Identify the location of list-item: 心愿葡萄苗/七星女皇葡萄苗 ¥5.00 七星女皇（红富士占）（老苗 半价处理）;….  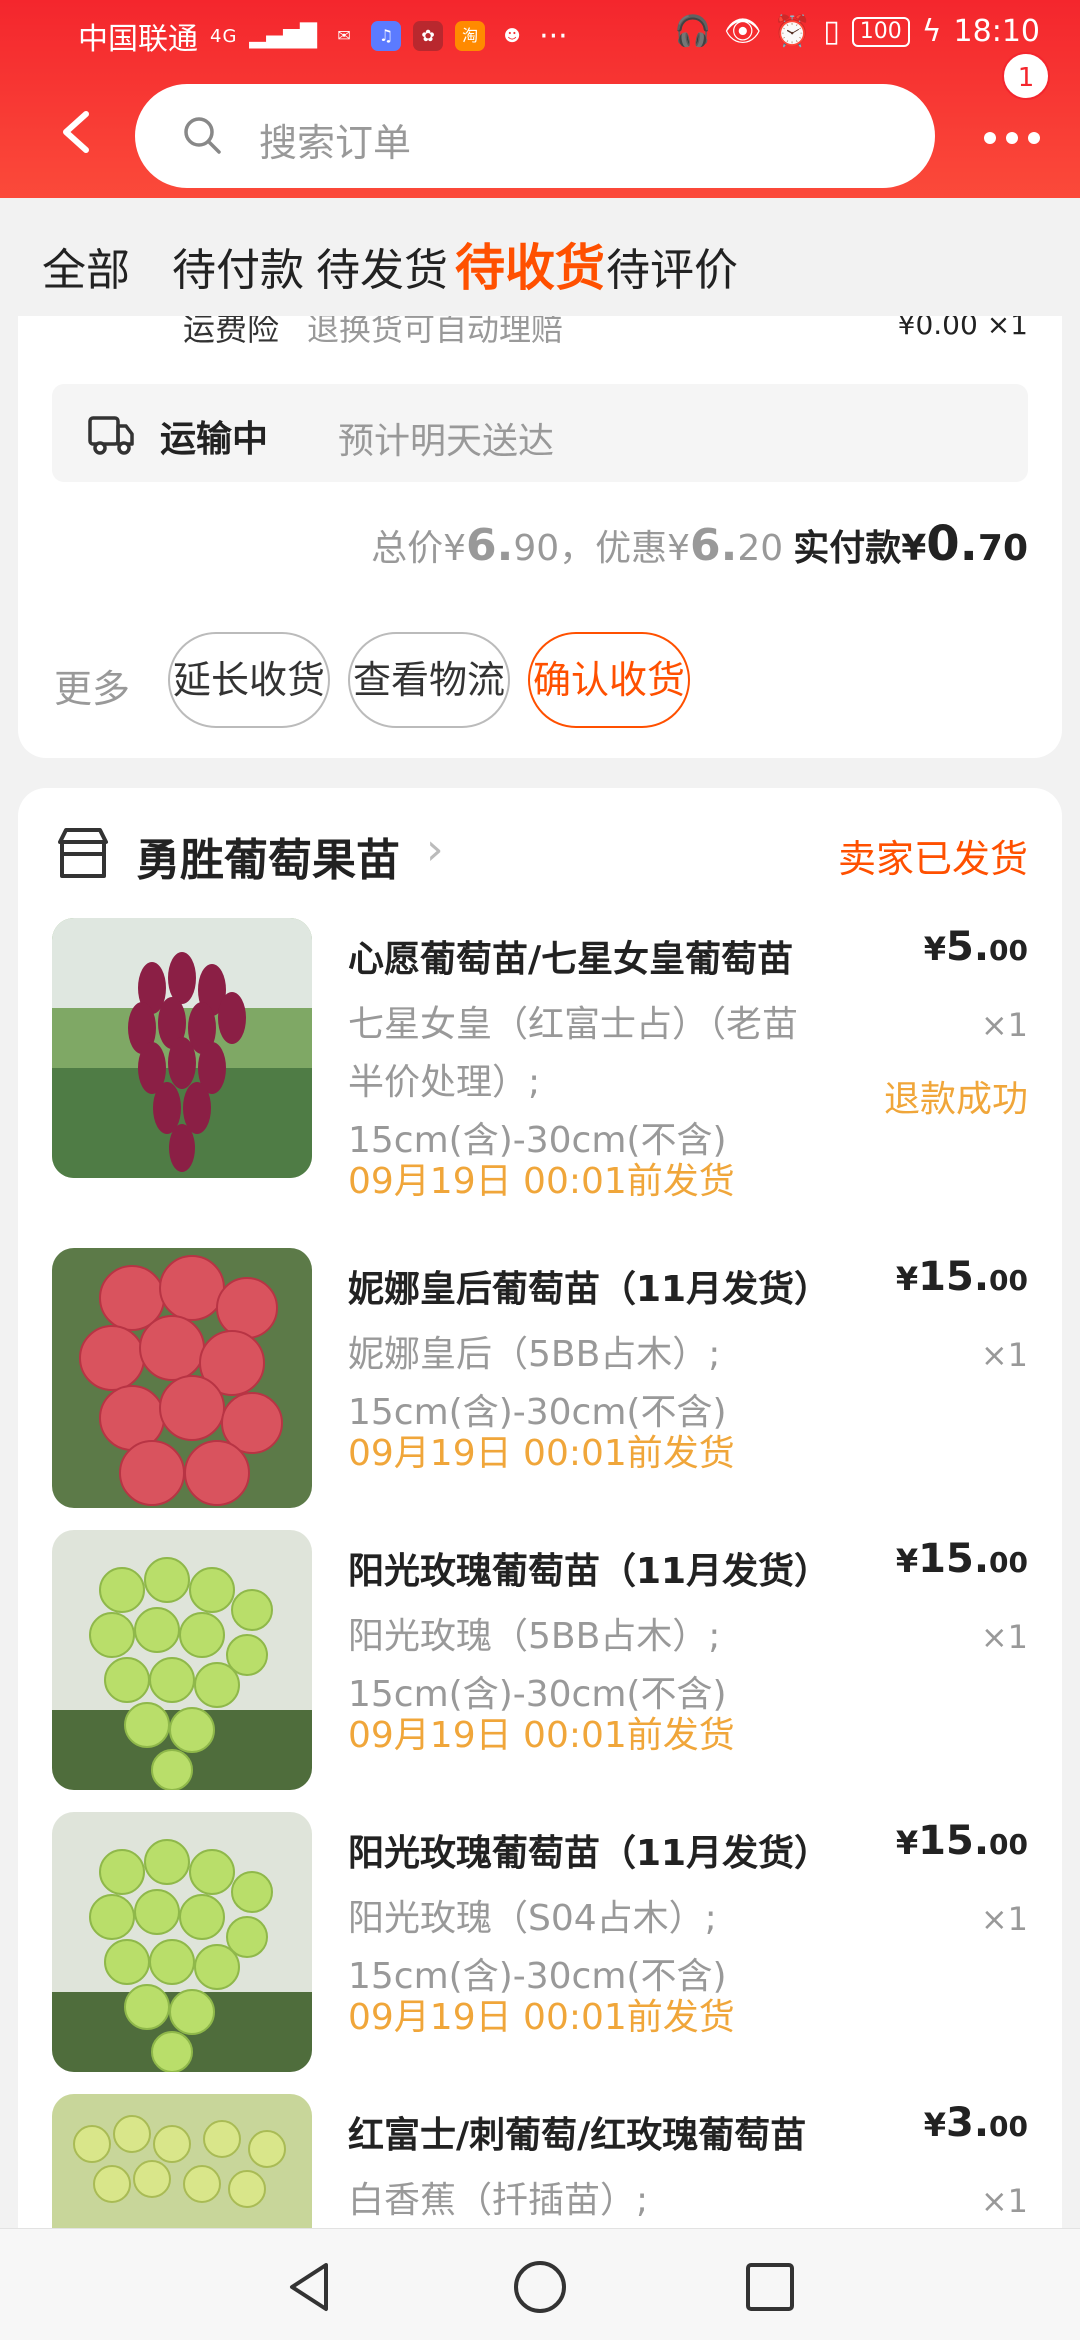
(540, 1060).